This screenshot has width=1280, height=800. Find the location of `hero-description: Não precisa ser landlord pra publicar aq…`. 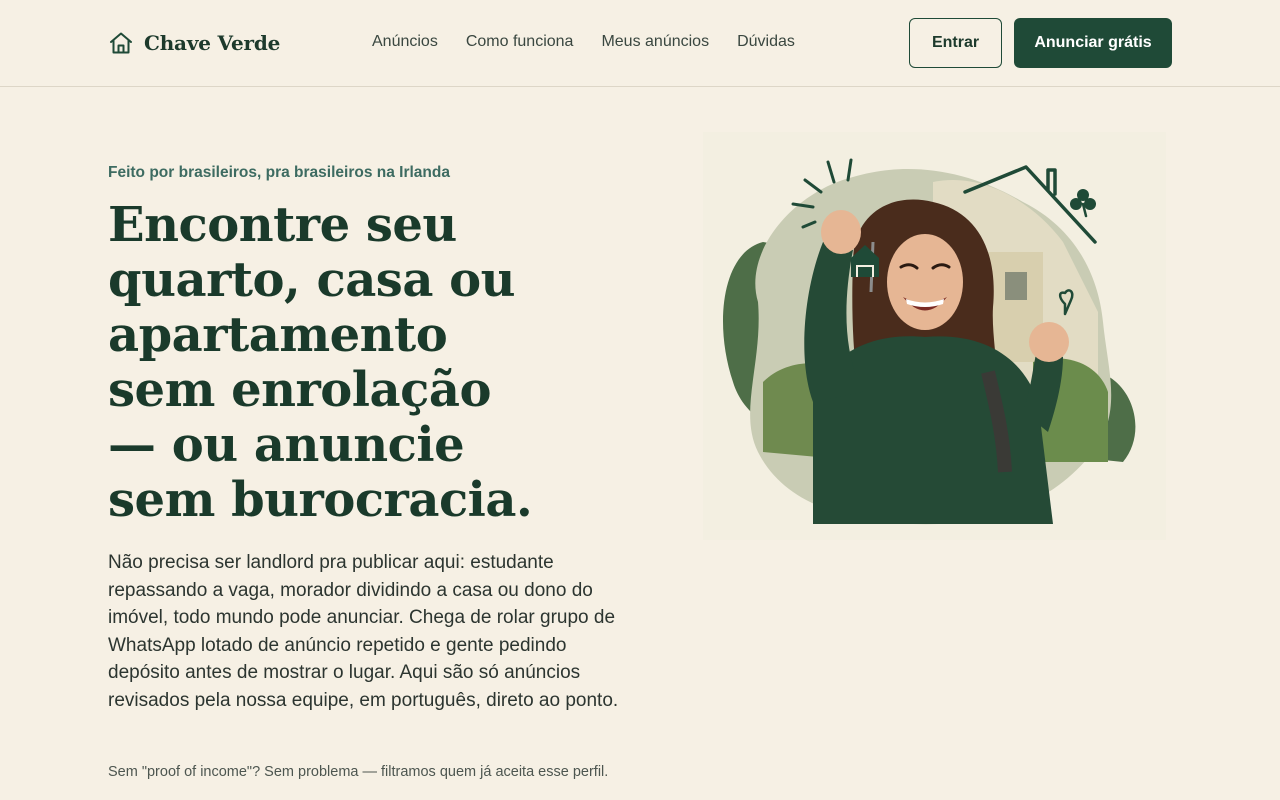

hero-description: Não precisa ser landlord pra publicar aq… is located at coordinates (363, 631).